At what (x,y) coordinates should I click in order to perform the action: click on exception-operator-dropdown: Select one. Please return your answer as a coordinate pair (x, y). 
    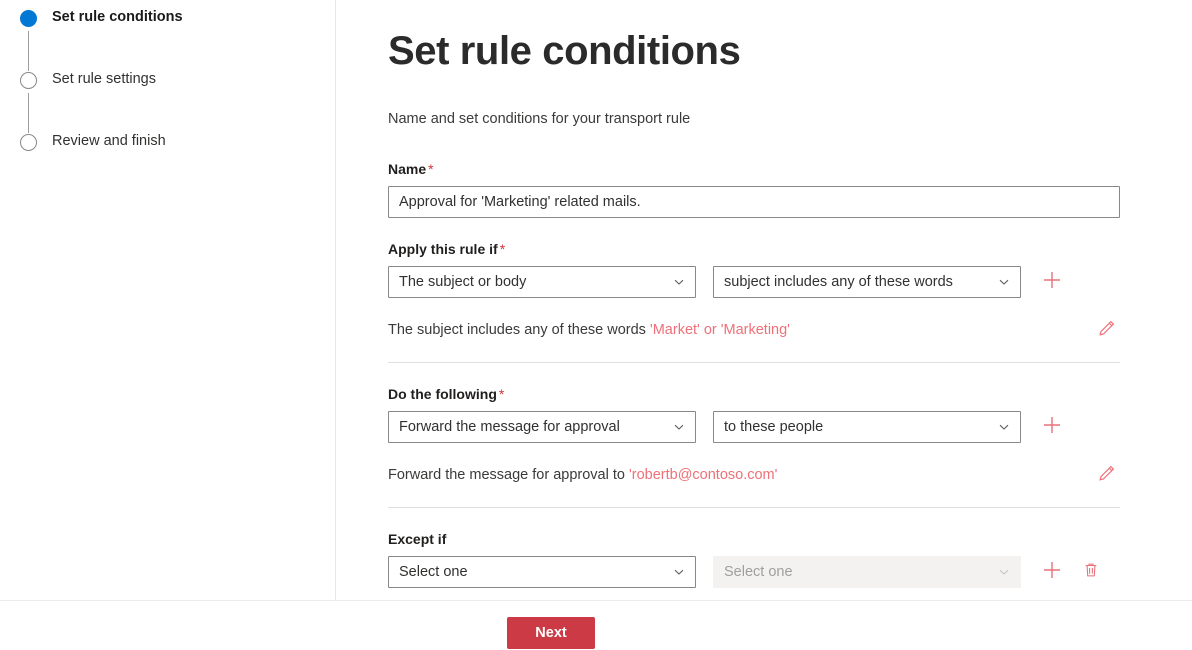
    Looking at the image, I should click on (867, 572).